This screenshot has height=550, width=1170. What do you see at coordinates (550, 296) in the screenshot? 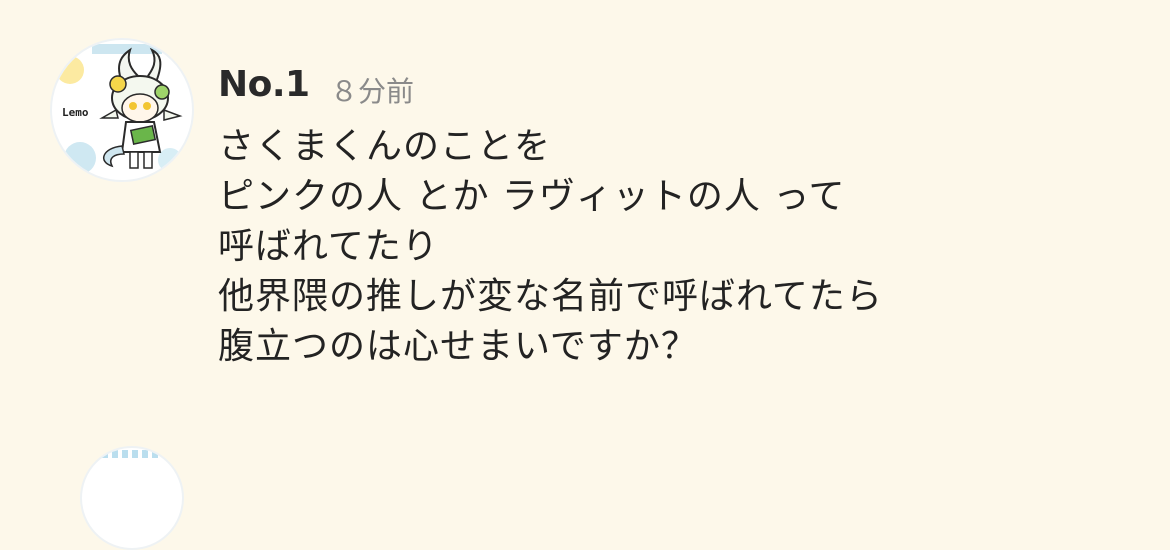
I see `post-body-line: 他界隈の推しが変な名前で呼ばれてたら` at bounding box center [550, 296].